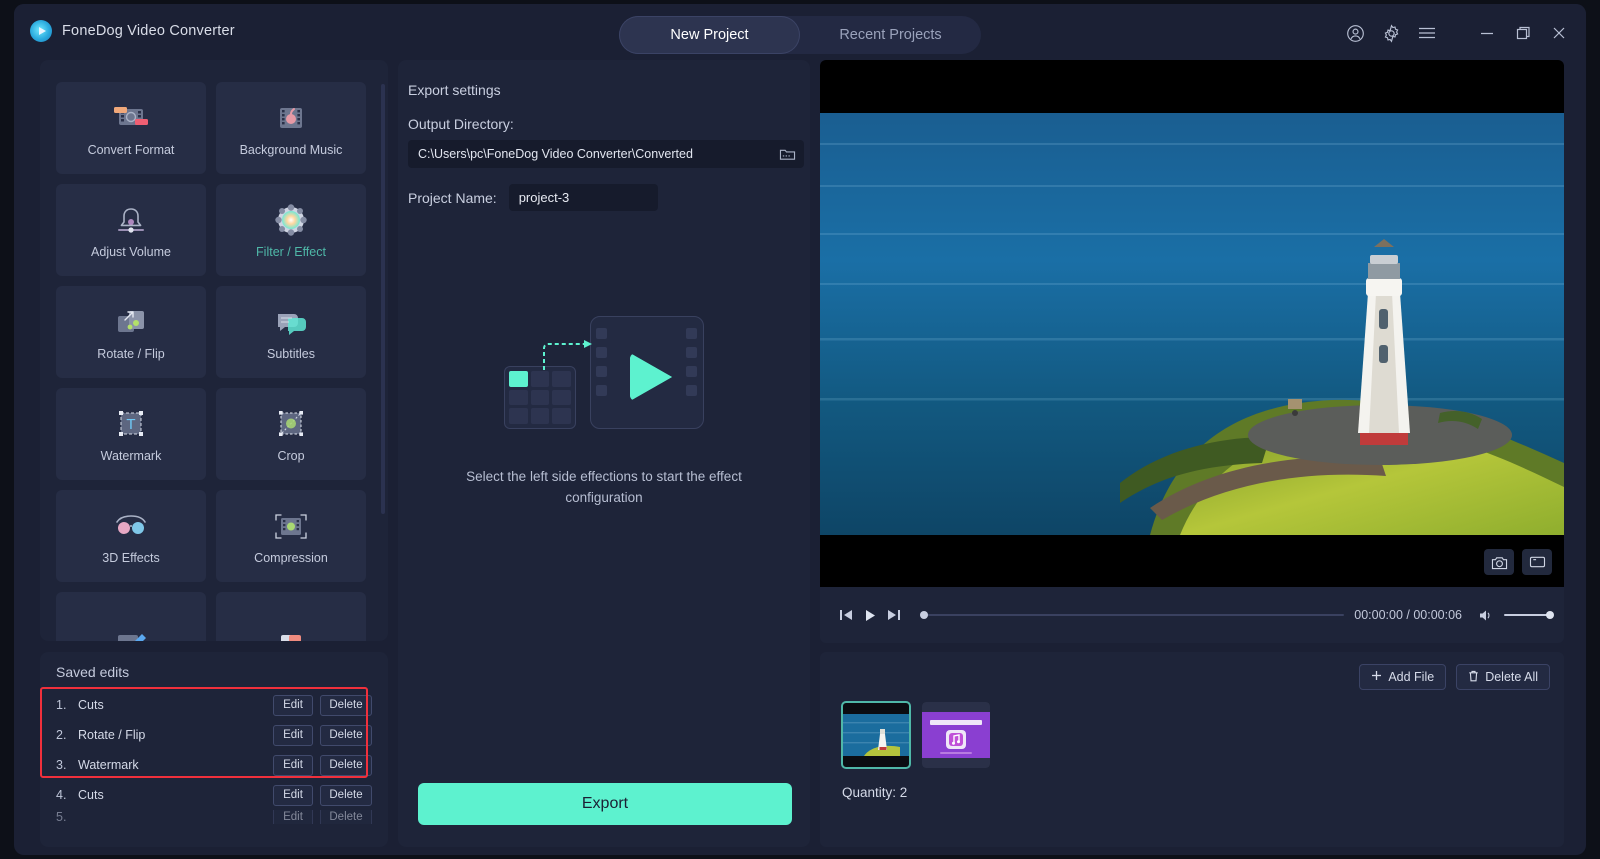 The image size is (1600, 859). Describe the element at coordinates (1523, 33) in the screenshot. I see `maximize-icon` at that location.